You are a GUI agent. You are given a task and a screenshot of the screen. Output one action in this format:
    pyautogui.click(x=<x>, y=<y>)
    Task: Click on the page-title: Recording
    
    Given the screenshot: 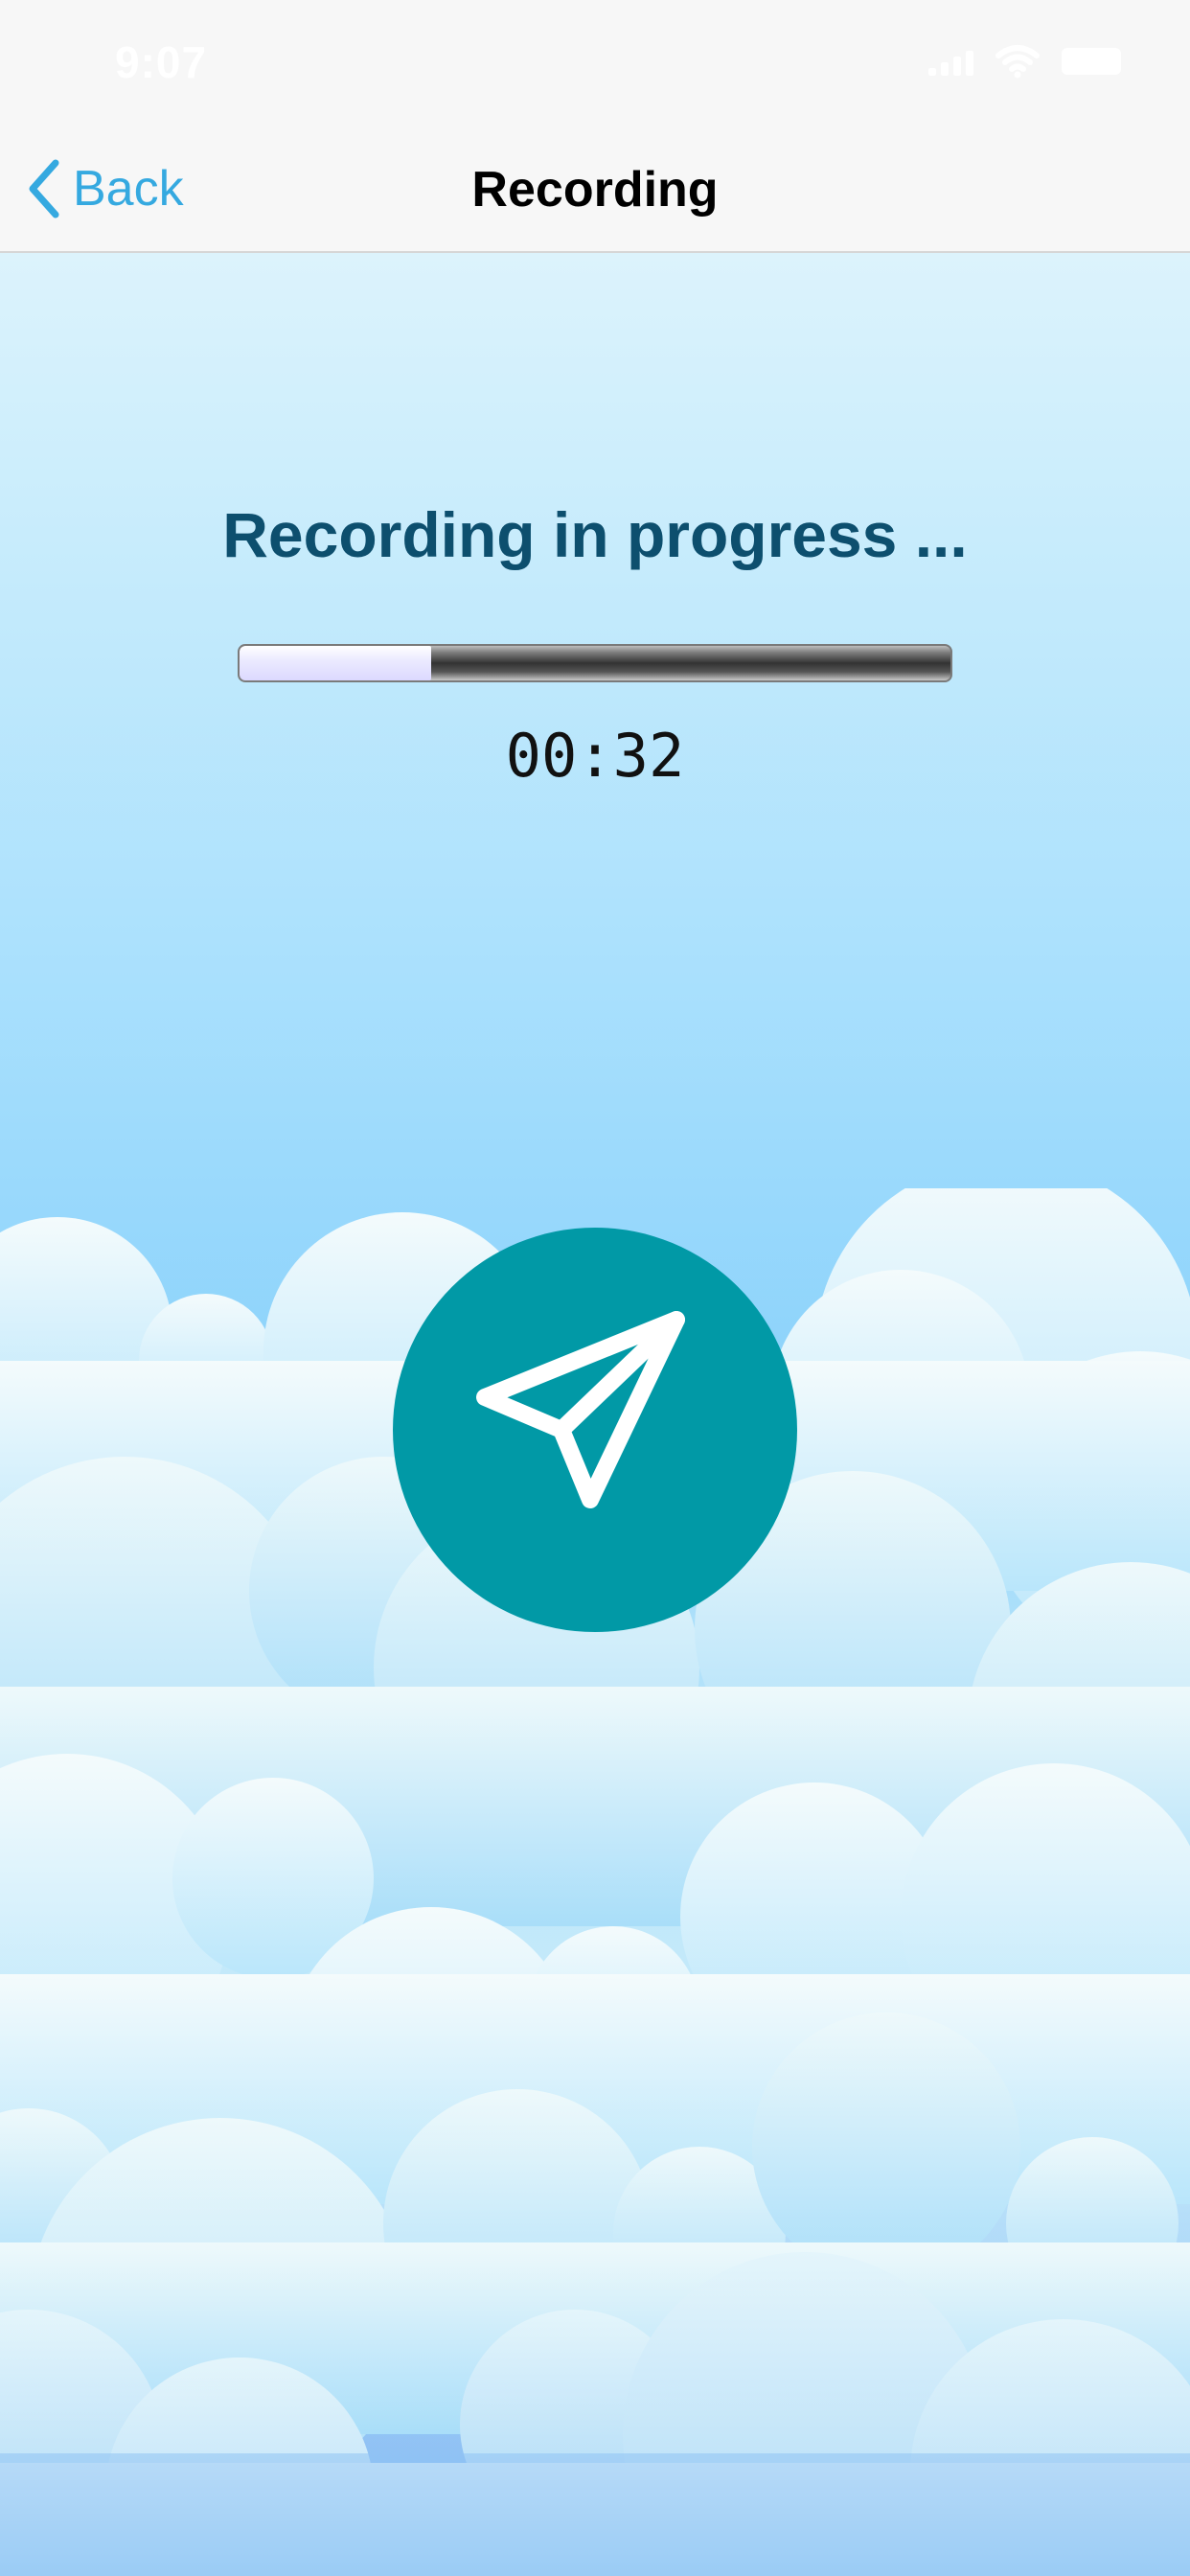 What is the action you would take?
    pyautogui.click(x=595, y=190)
    